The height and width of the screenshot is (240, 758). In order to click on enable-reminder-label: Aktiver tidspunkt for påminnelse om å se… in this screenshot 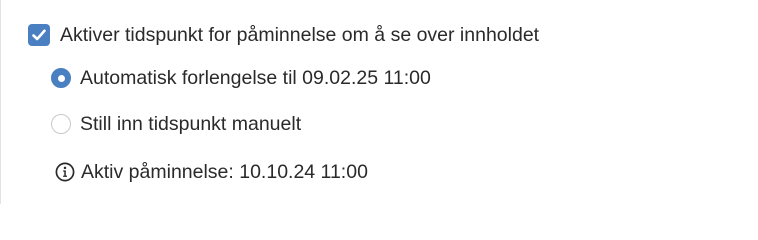, I will do `click(300, 34)`.